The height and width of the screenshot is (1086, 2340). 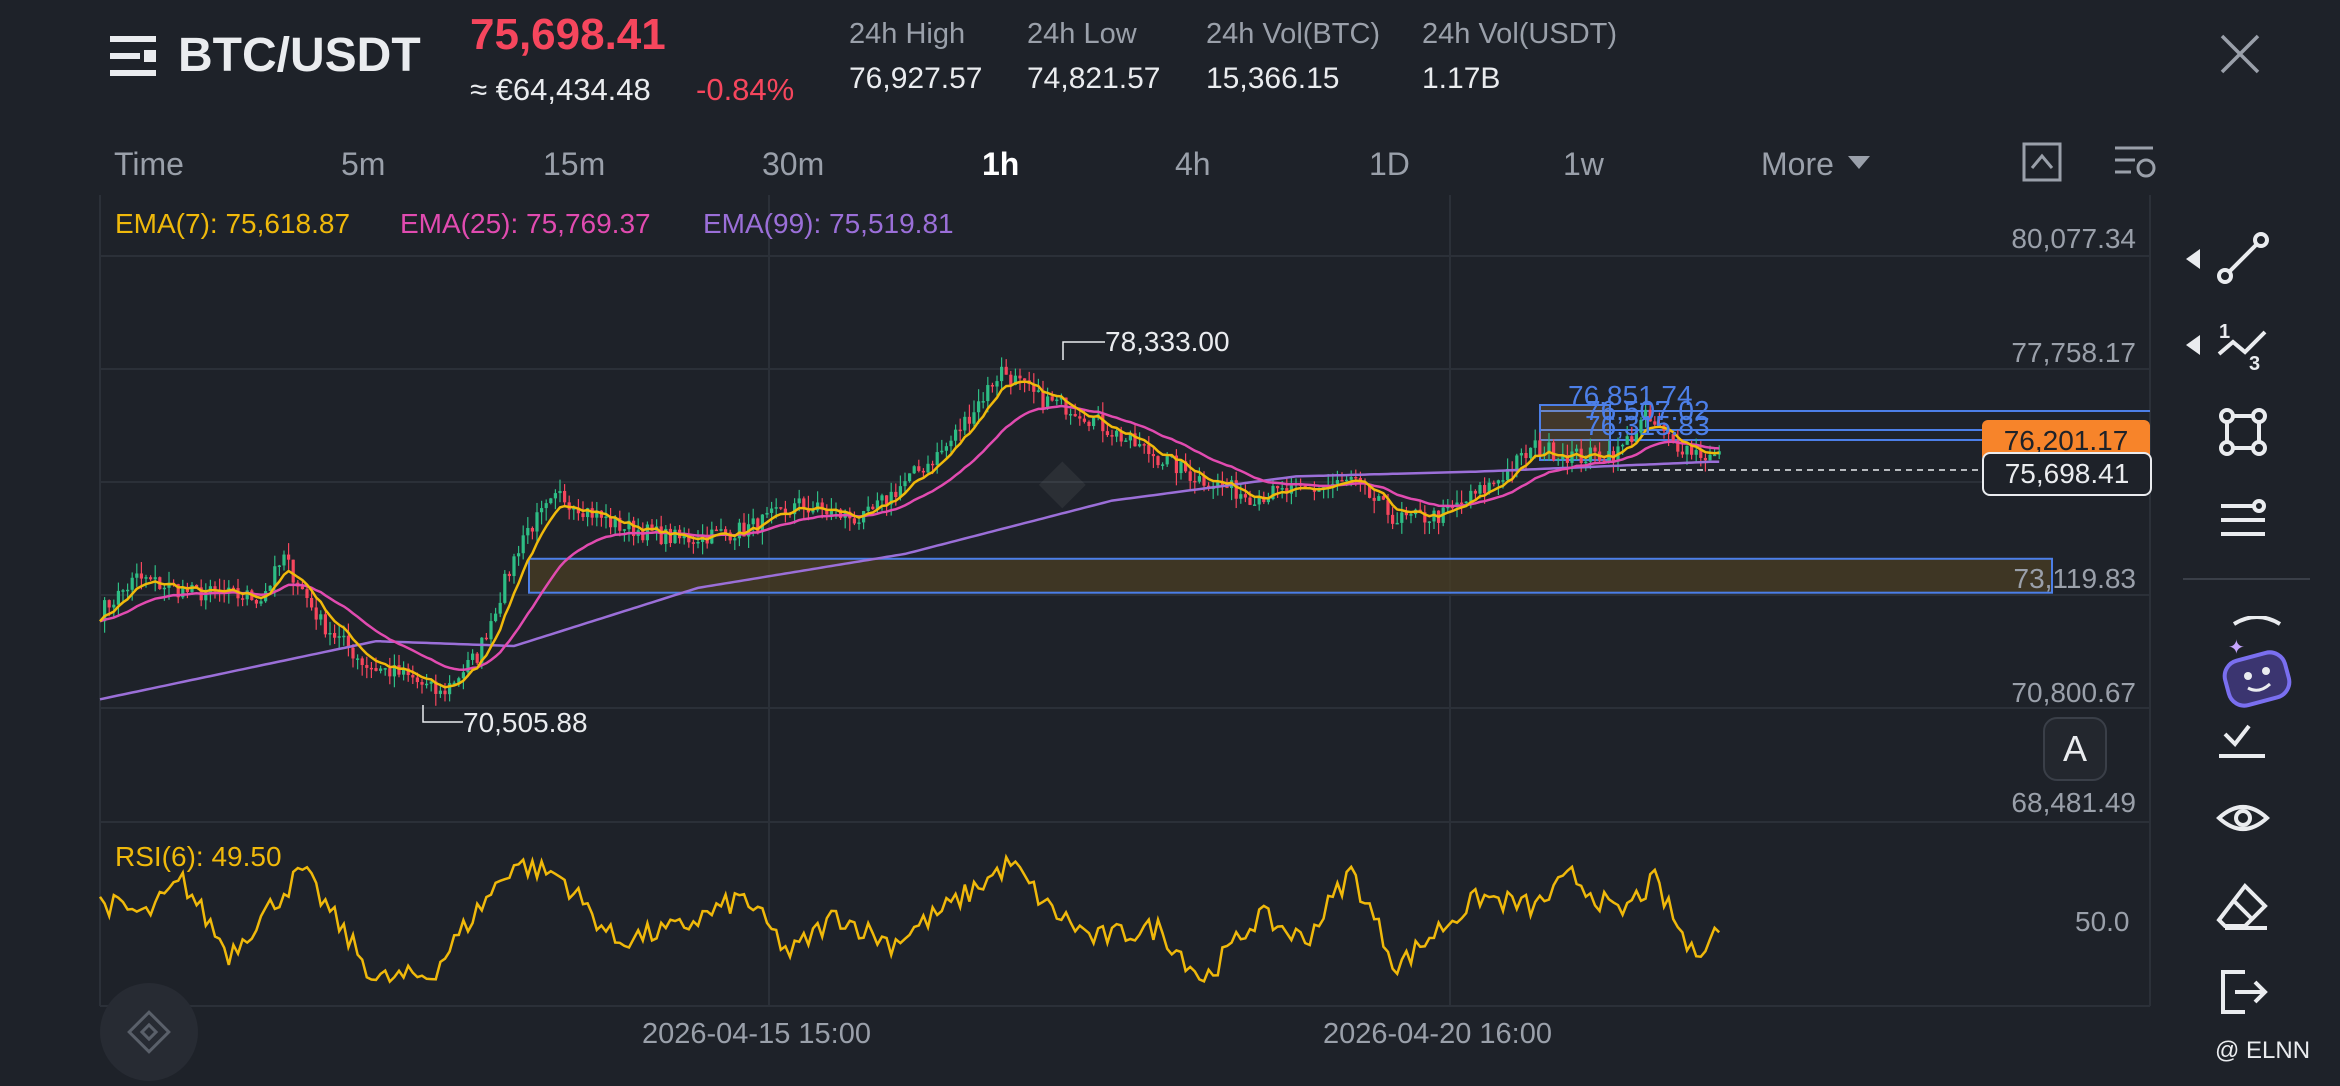 I want to click on trendline-tool-icon, so click(x=2243, y=258).